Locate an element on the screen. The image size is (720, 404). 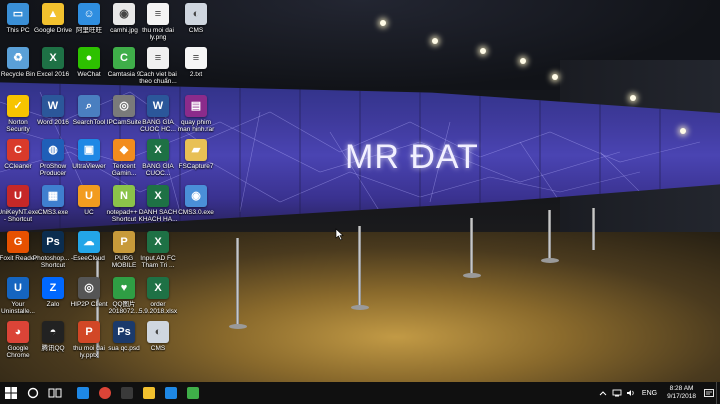
ccleaner-icon: C is located at coordinates (18, 150).